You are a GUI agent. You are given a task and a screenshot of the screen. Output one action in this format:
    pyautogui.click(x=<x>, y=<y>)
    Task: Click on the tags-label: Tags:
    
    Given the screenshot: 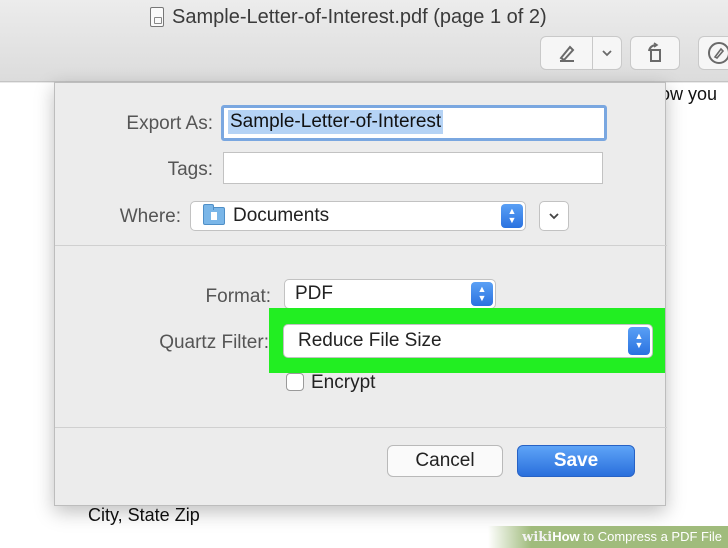 What is the action you would take?
    pyautogui.click(x=190, y=169)
    